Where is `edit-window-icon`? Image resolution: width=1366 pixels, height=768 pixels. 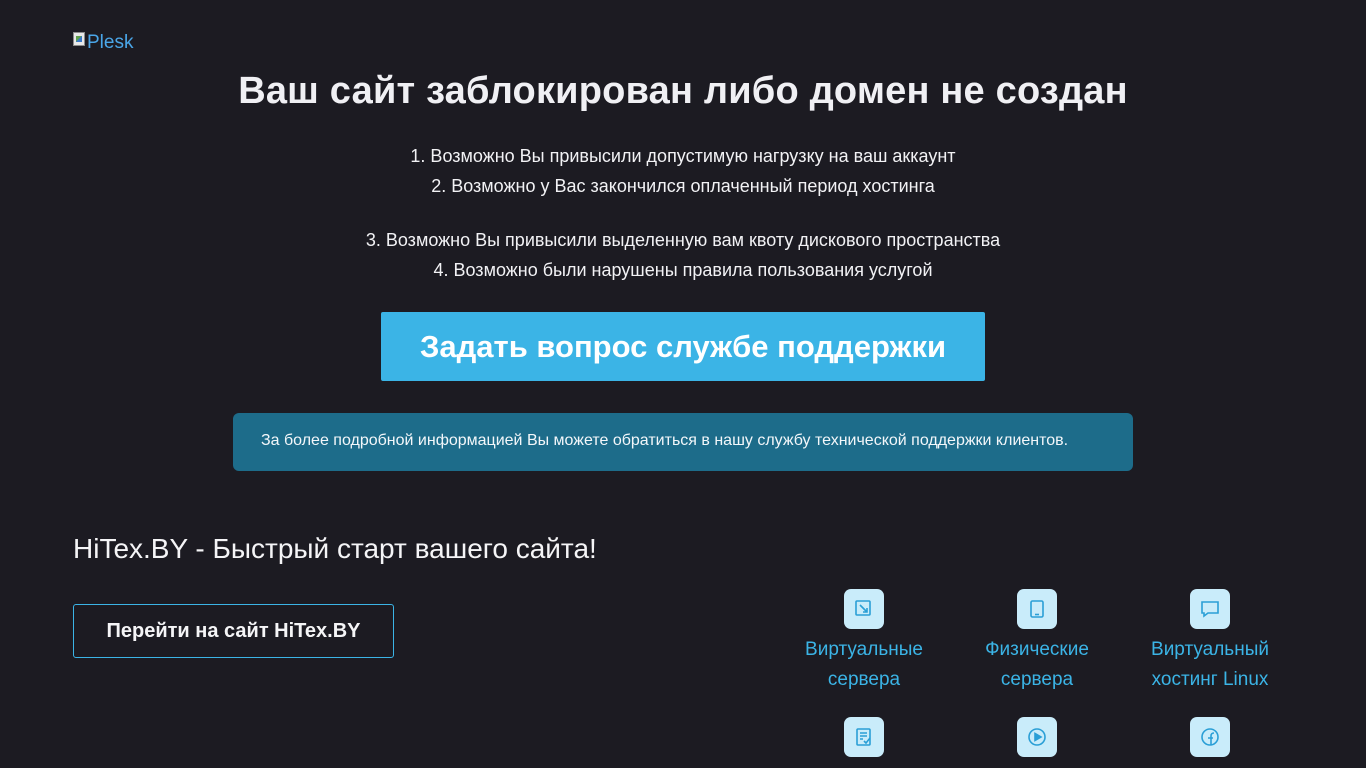
edit-window-icon is located at coordinates (864, 609).